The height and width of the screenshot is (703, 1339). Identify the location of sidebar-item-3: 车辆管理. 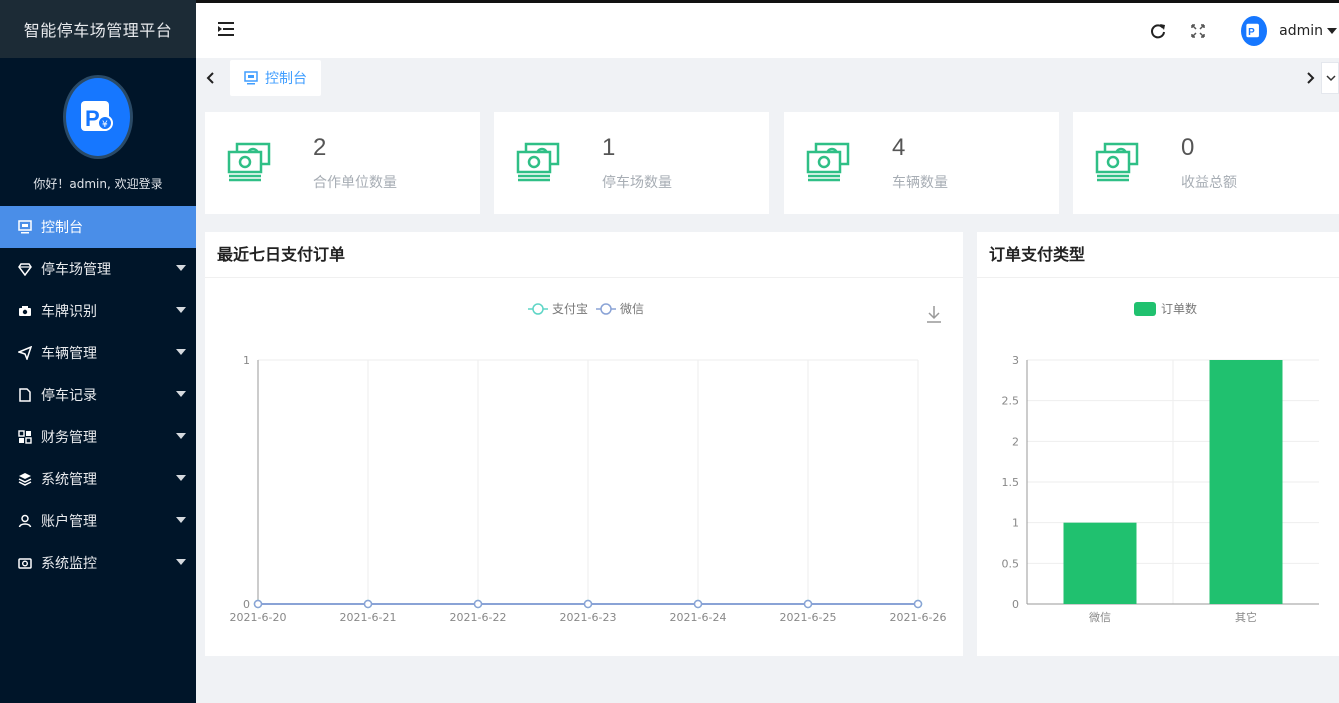
(98, 353).